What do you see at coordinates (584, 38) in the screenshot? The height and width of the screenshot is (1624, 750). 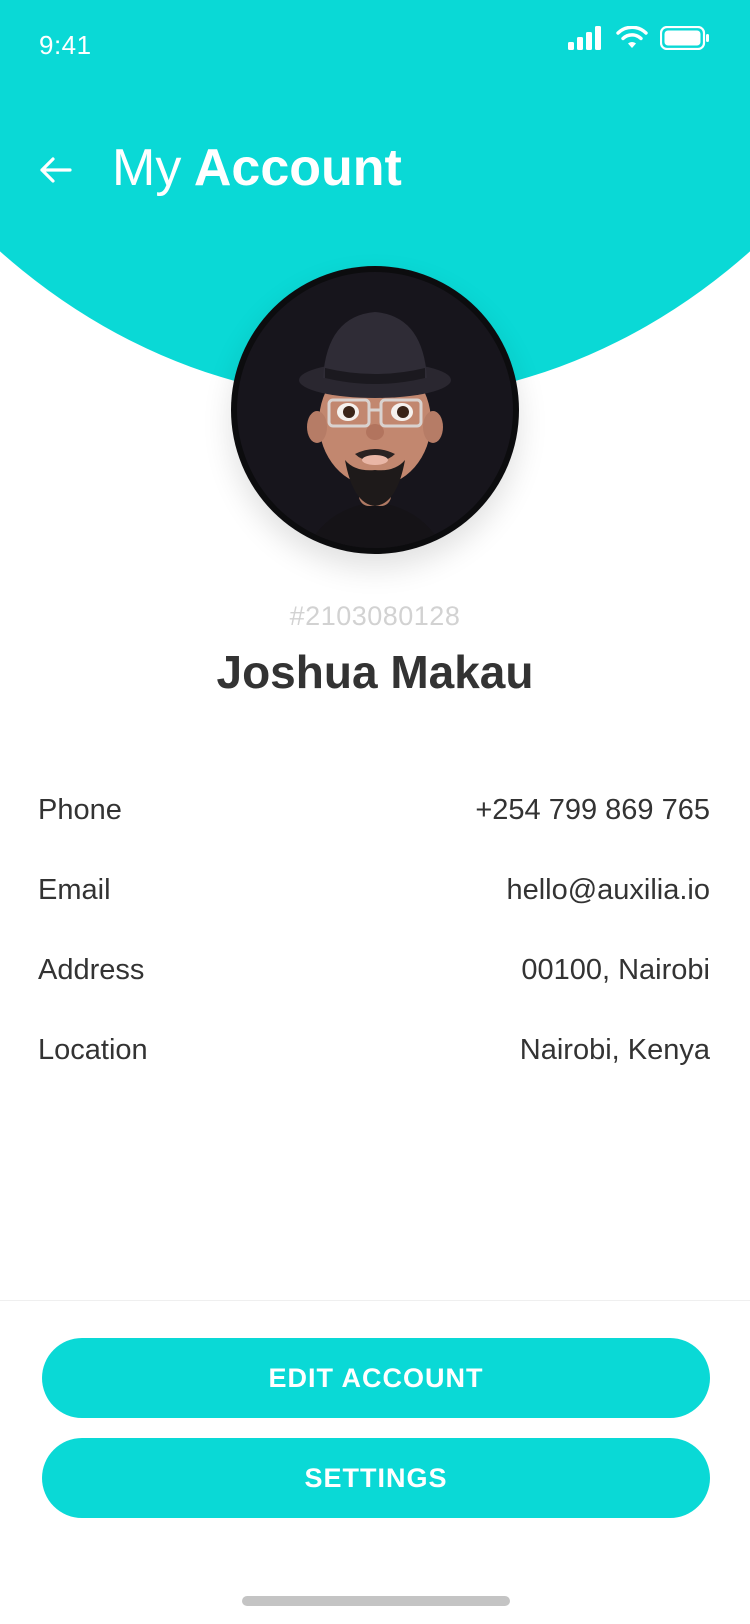 I see `signal-icon` at bounding box center [584, 38].